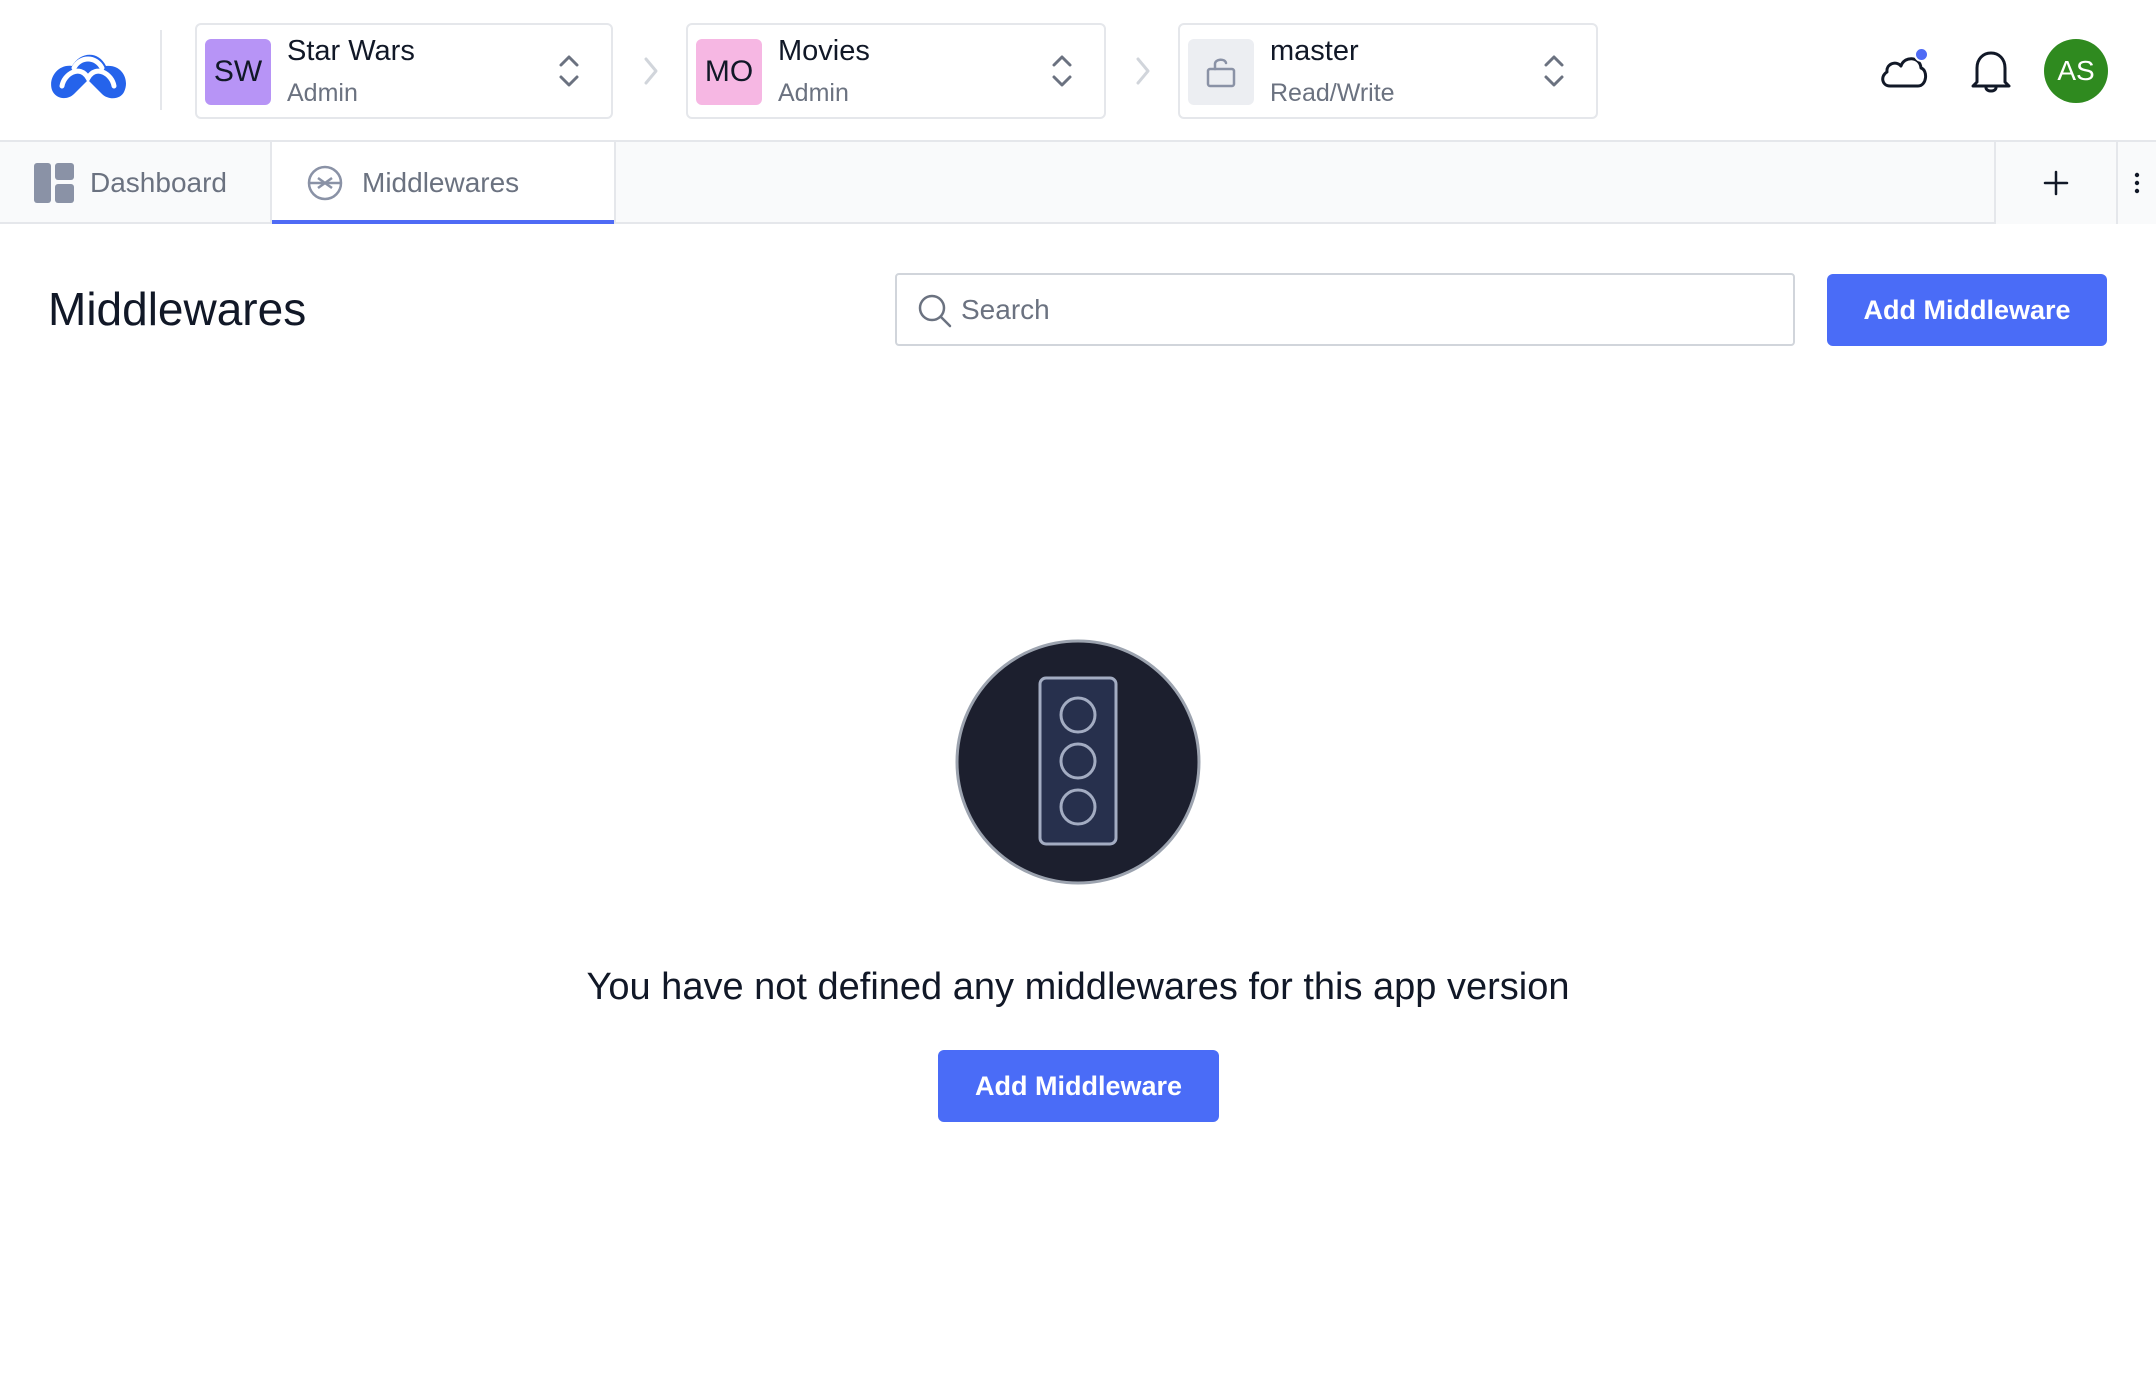  Describe the element at coordinates (441, 182) in the screenshot. I see `tab-middlewares-label: Middlewares` at that location.